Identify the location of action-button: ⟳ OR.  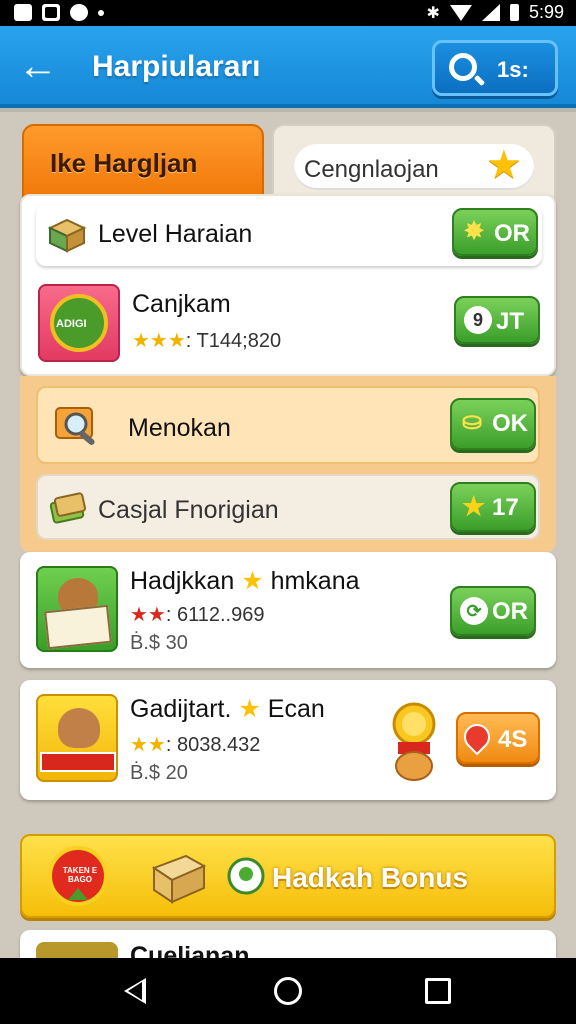
(493, 611).